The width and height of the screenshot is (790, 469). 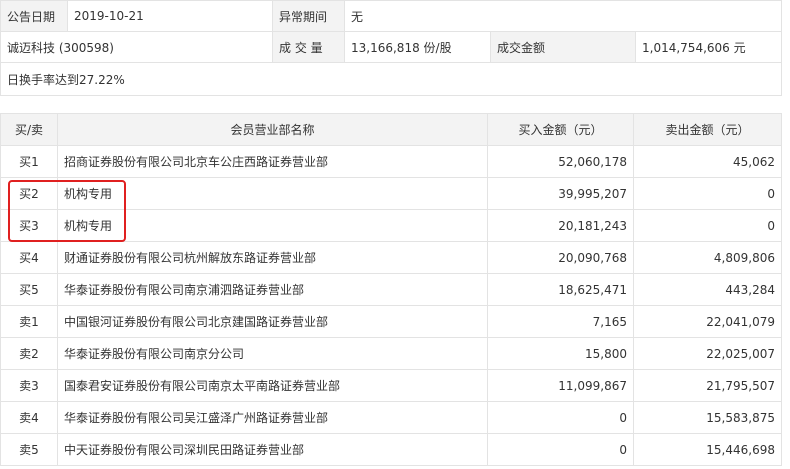 I want to click on table-row: 卖2 华泰证券股份有限公司南京分公司 15,800 22,025,007, so click(x=391, y=353).